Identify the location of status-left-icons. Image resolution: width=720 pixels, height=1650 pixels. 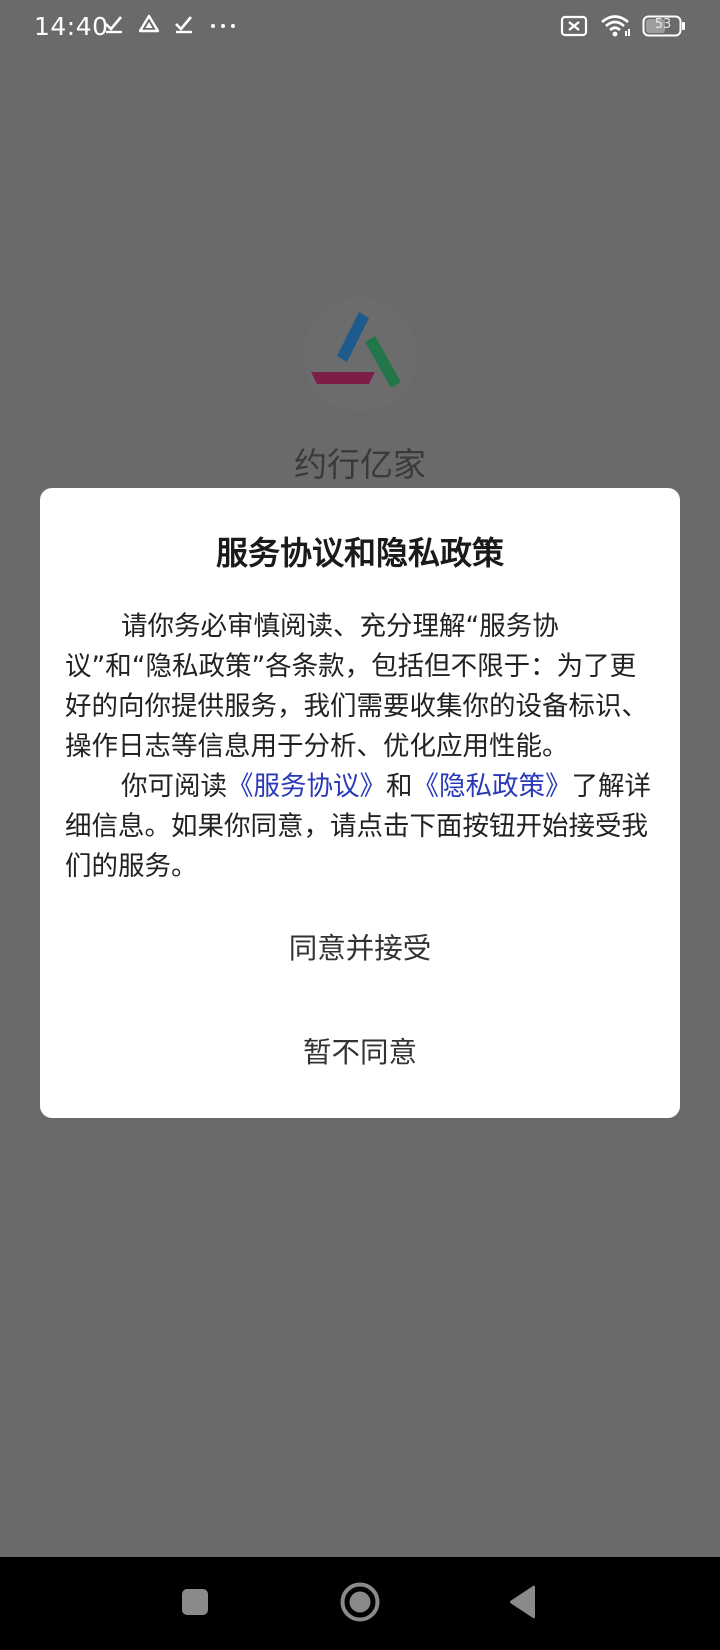
(171, 24).